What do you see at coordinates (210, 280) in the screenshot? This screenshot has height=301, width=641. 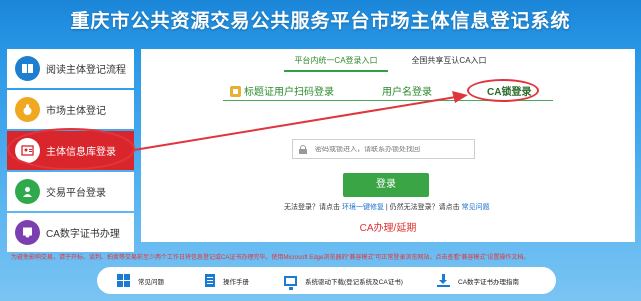 I see `document-icon` at bounding box center [210, 280].